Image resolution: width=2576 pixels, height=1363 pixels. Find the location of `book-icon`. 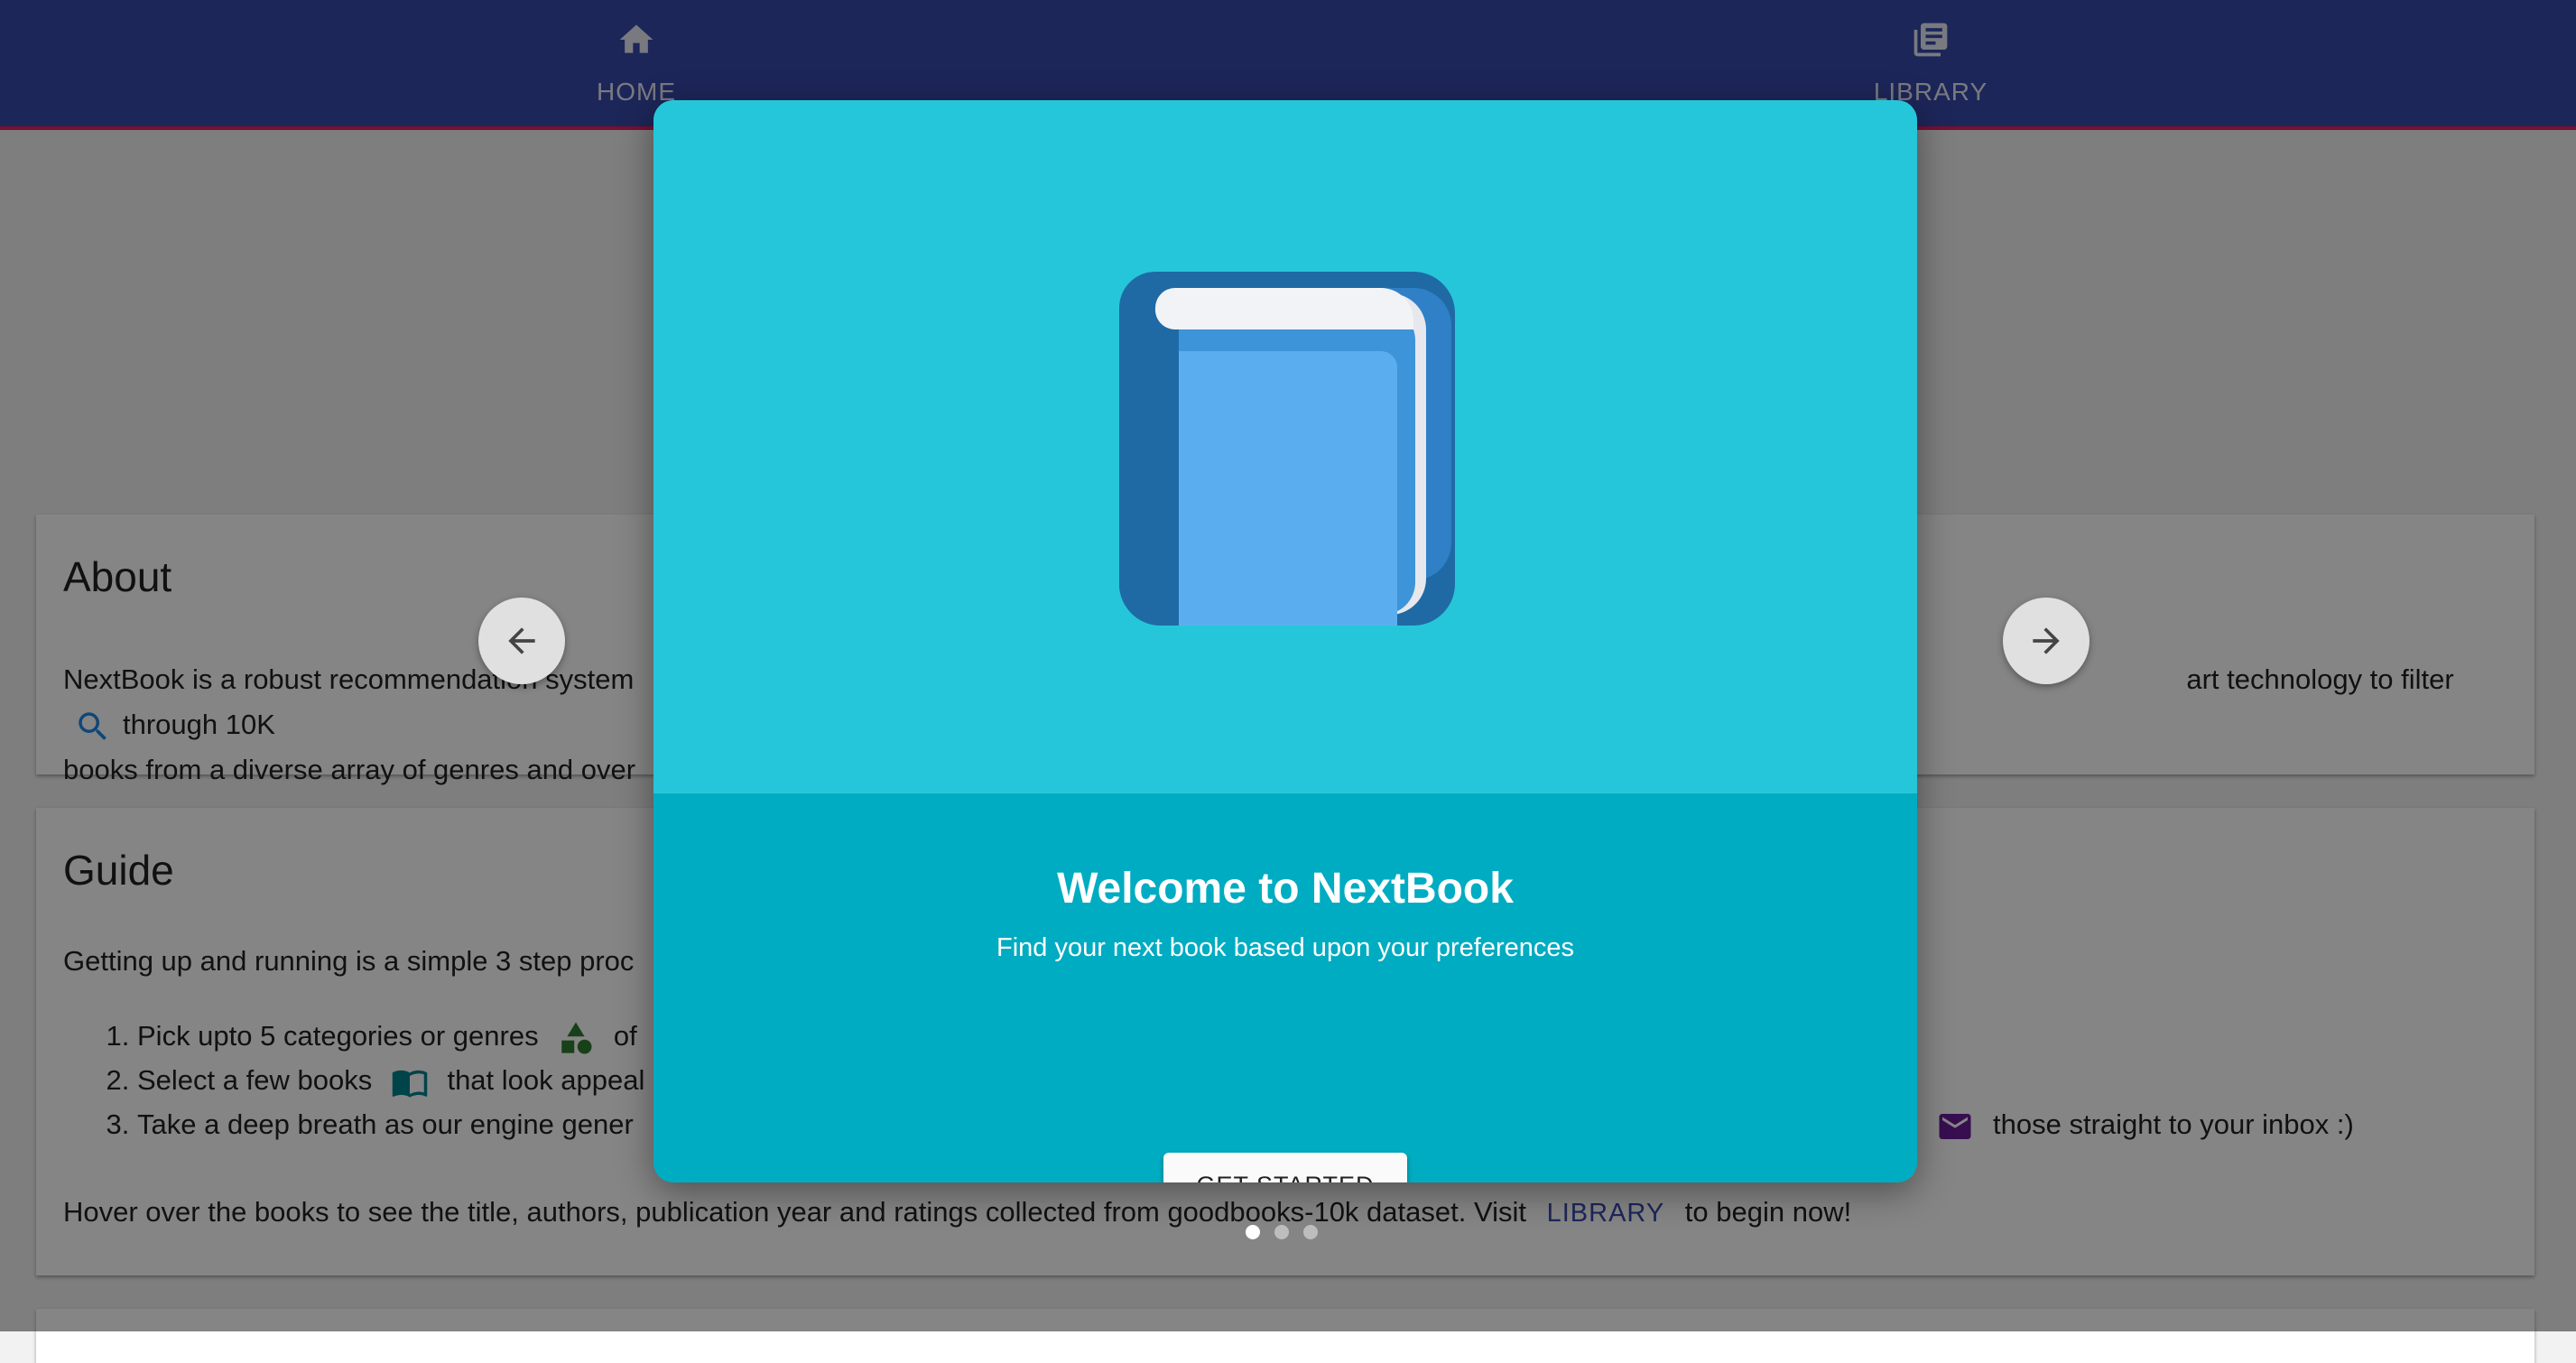

book-icon is located at coordinates (1287, 449).